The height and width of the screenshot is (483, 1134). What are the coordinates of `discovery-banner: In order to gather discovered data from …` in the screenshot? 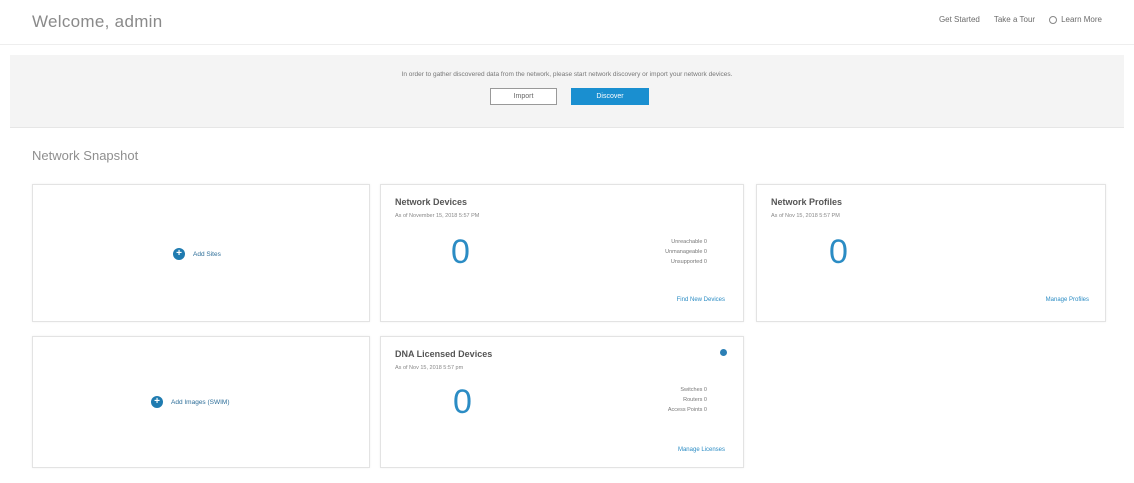 It's located at (567, 91).